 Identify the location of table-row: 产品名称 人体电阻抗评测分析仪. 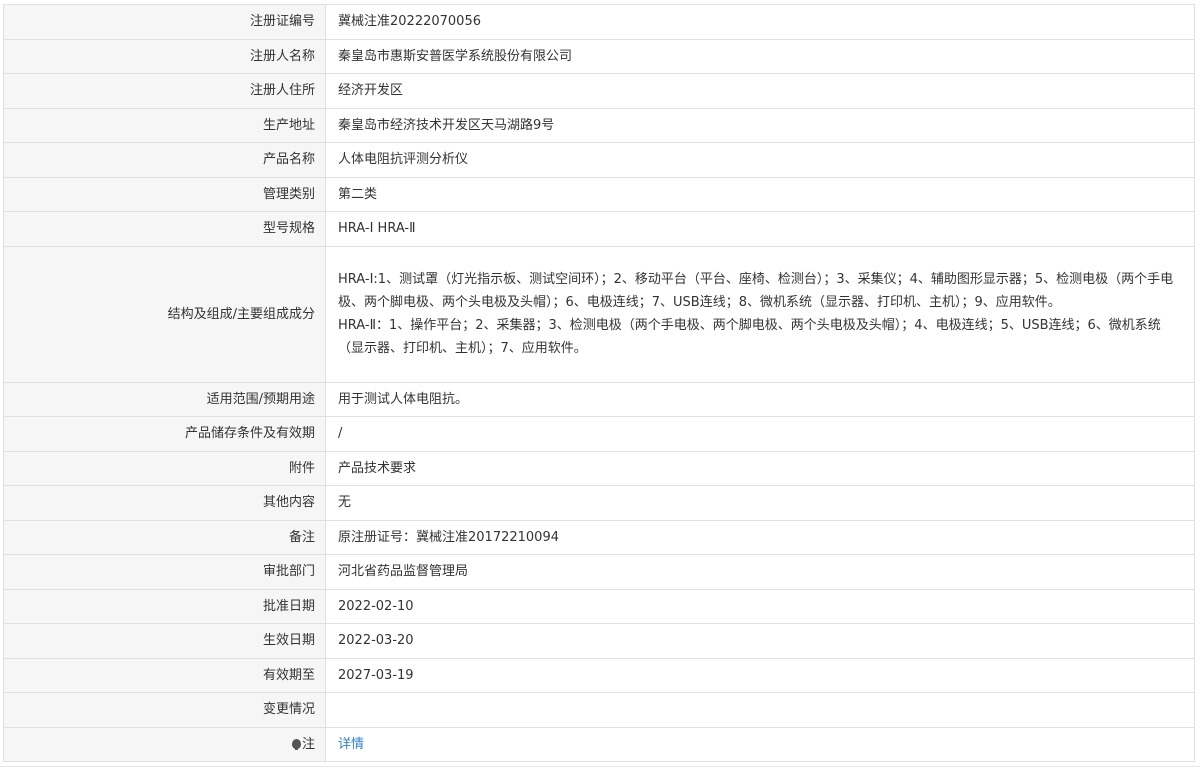
(599, 160).